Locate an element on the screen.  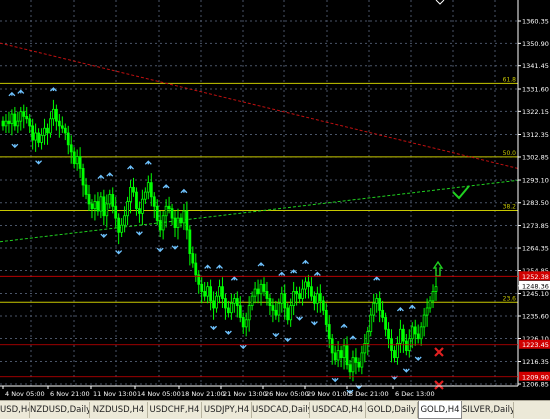
chart-tab-gold-daily: GOLD,Daily is located at coordinates (392, 410).